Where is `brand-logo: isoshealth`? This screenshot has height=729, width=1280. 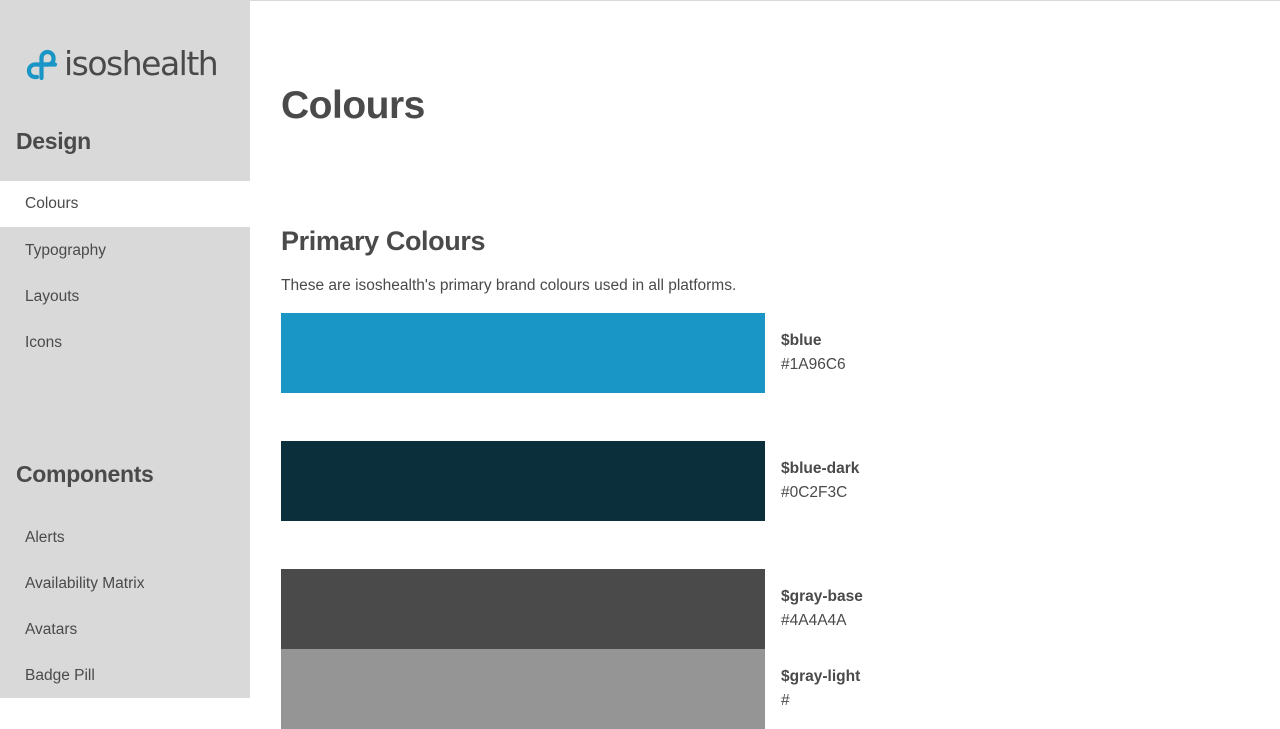
brand-logo: isoshealth is located at coordinates (122, 63).